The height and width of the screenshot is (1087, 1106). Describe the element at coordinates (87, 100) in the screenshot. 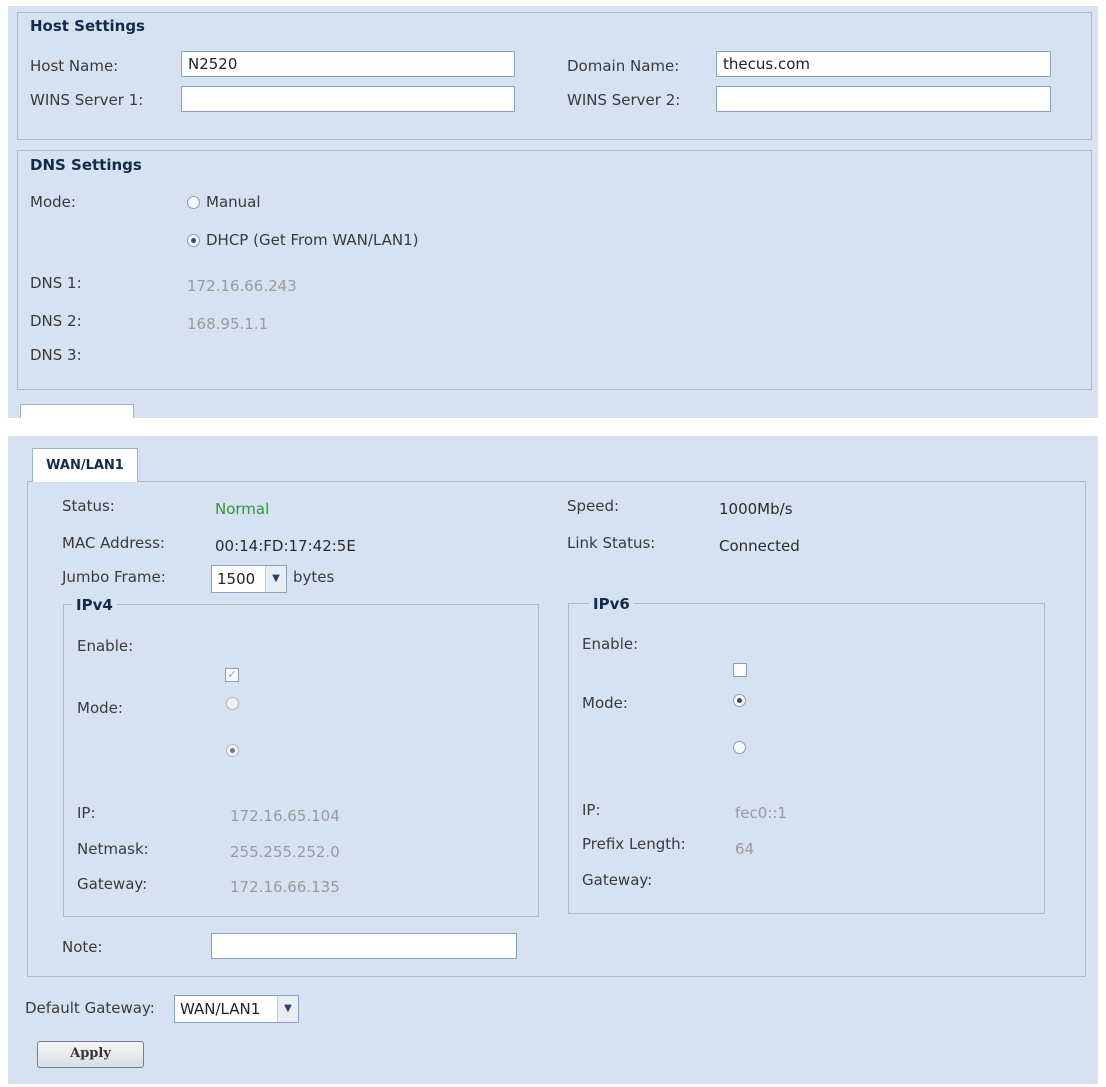

I see `wins-server-1-label: WINS Server 1:` at that location.